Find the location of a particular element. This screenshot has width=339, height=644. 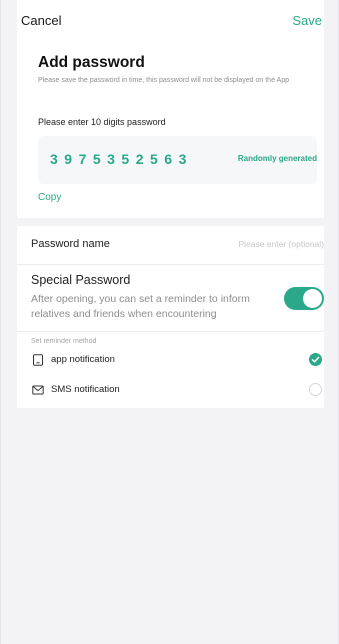

envelope-icon is located at coordinates (38, 390).